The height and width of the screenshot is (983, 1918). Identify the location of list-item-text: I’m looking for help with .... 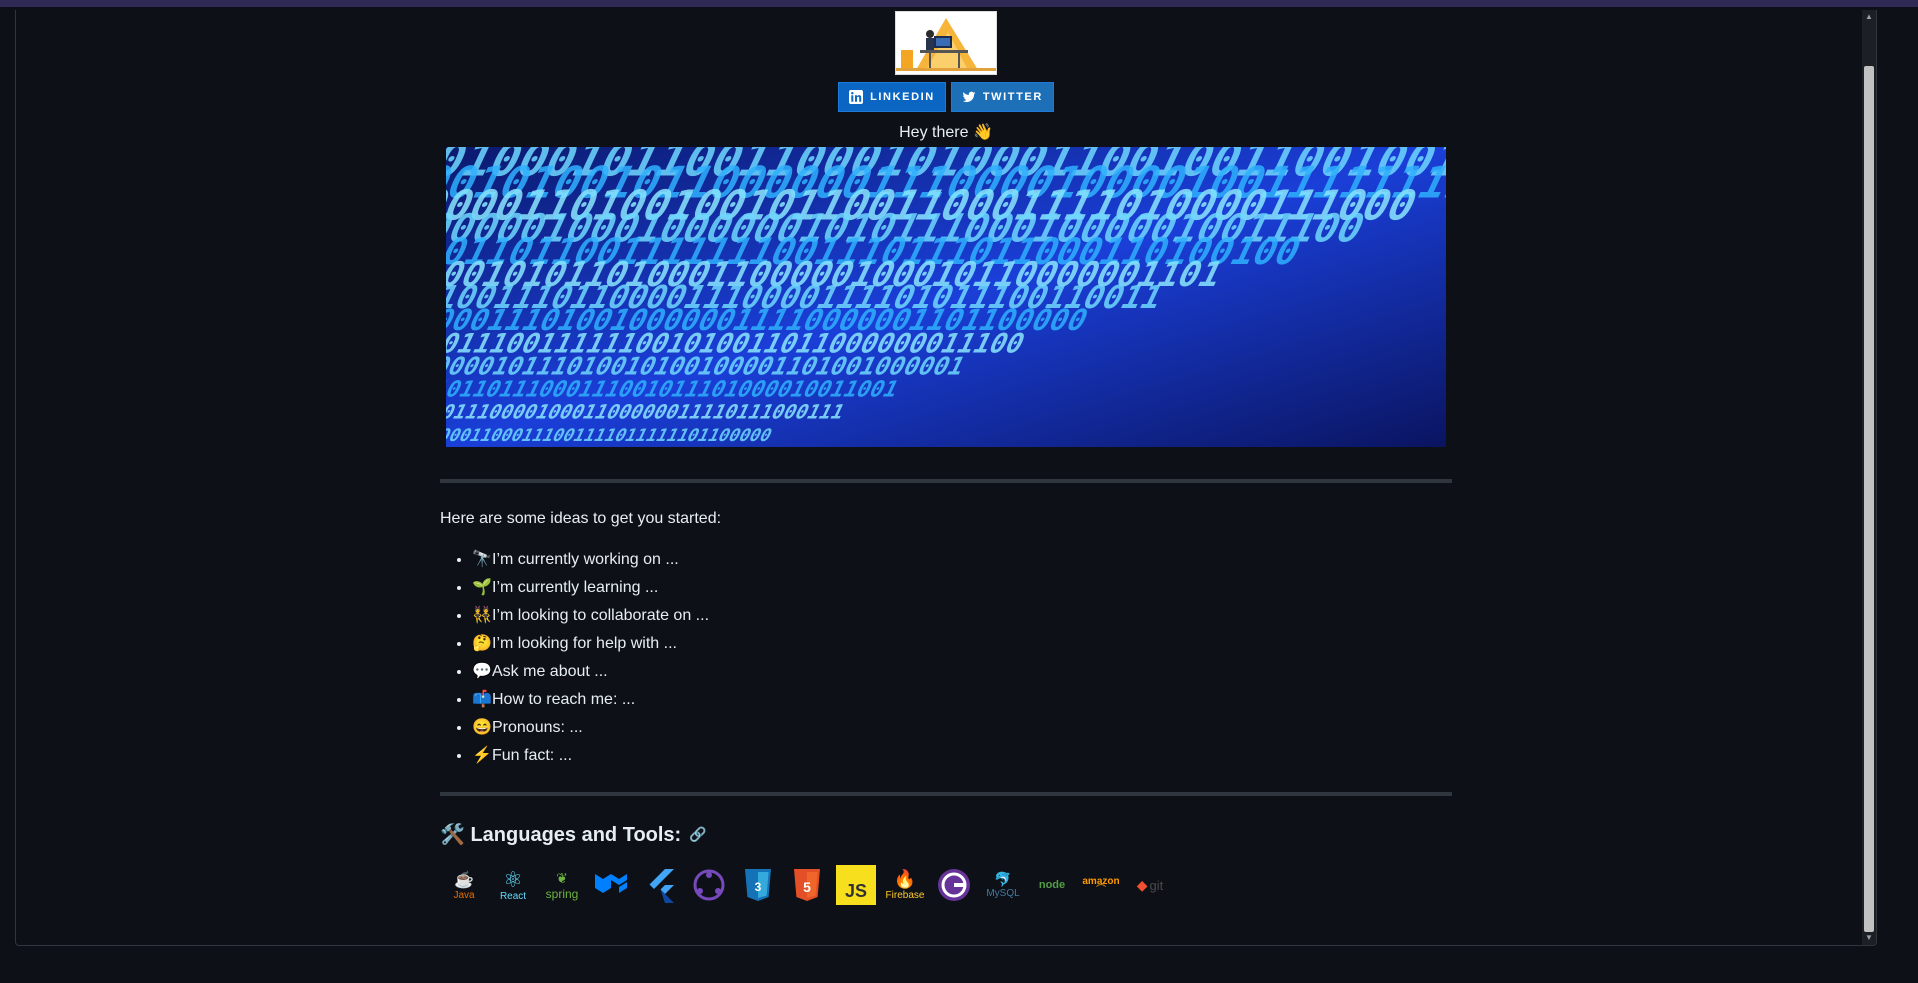
(584, 643).